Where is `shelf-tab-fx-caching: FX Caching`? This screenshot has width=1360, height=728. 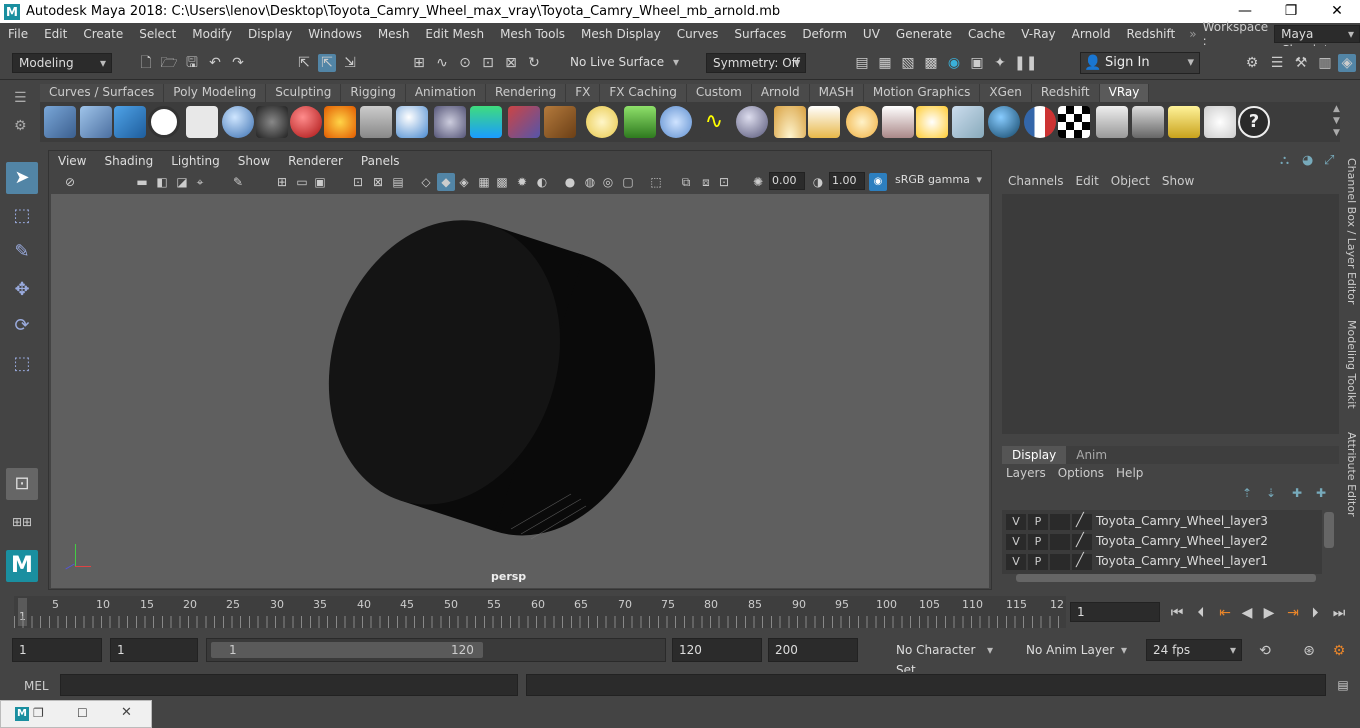 shelf-tab-fx-caching: FX Caching is located at coordinates (643, 93).